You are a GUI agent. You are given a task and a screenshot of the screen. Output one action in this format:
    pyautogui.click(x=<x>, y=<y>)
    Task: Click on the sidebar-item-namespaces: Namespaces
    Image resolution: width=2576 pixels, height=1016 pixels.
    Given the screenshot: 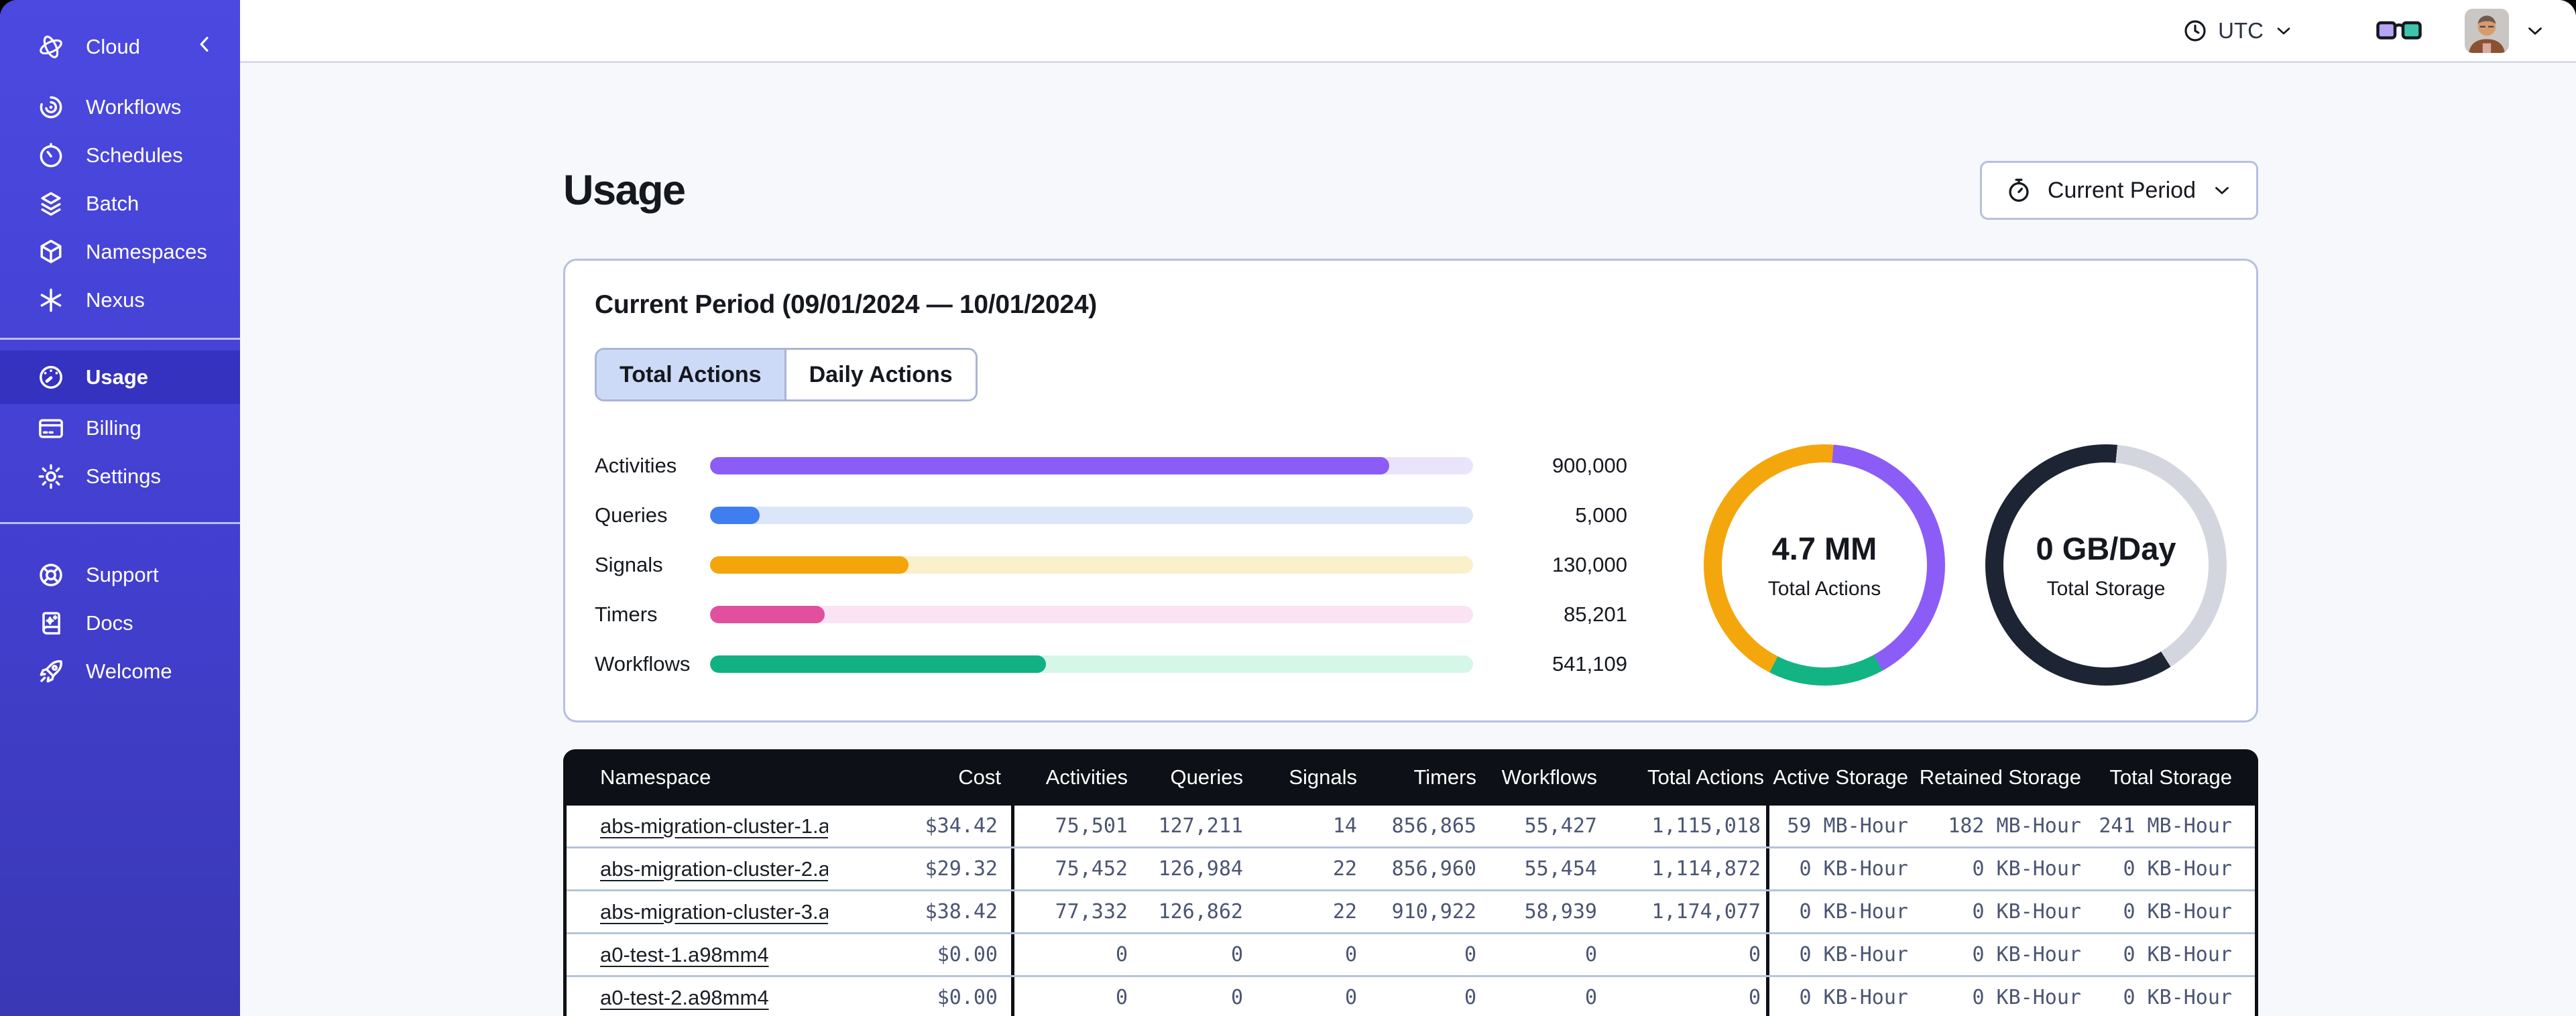 What is the action you would take?
    pyautogui.click(x=120, y=252)
    